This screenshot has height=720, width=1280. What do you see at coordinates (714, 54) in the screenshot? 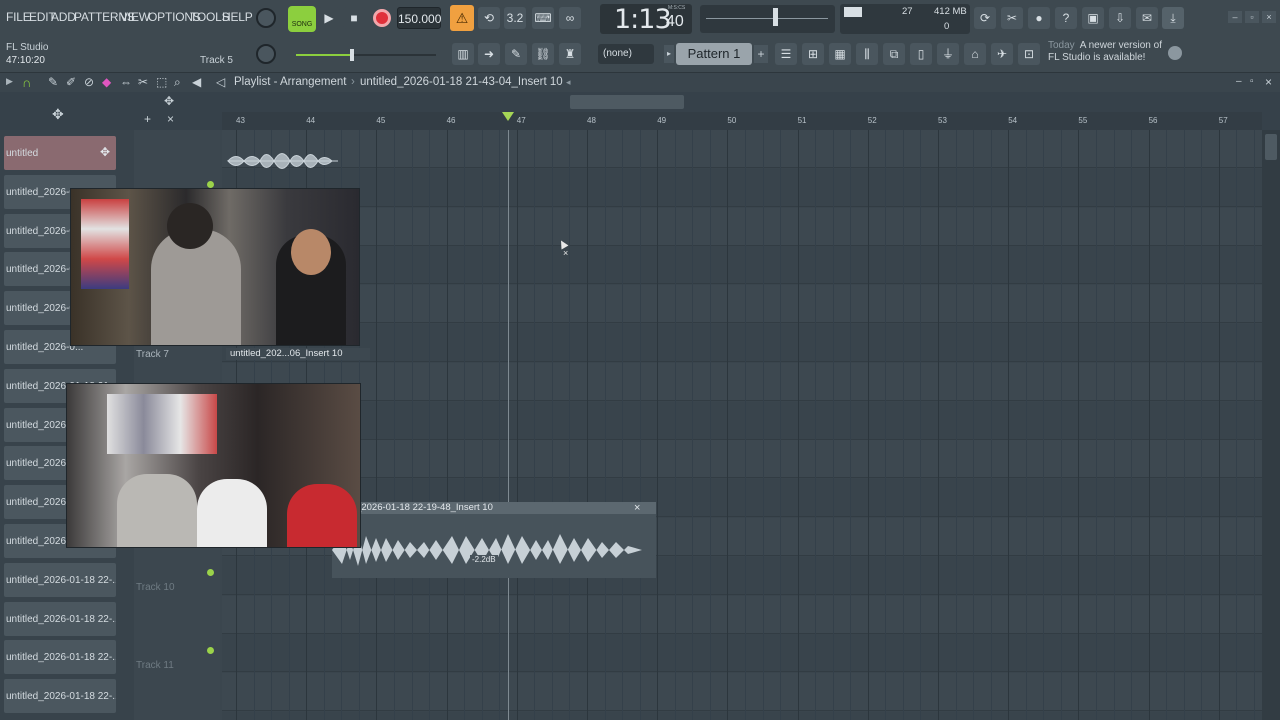
I see `pattern-select: Pattern 1` at bounding box center [714, 54].